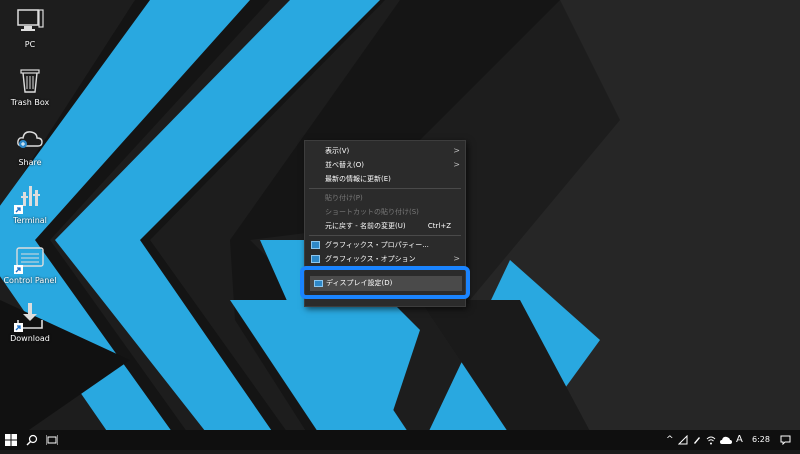  Describe the element at coordinates (337, 151) in the screenshot. I see `menu-item-label: 表示(V)` at that location.